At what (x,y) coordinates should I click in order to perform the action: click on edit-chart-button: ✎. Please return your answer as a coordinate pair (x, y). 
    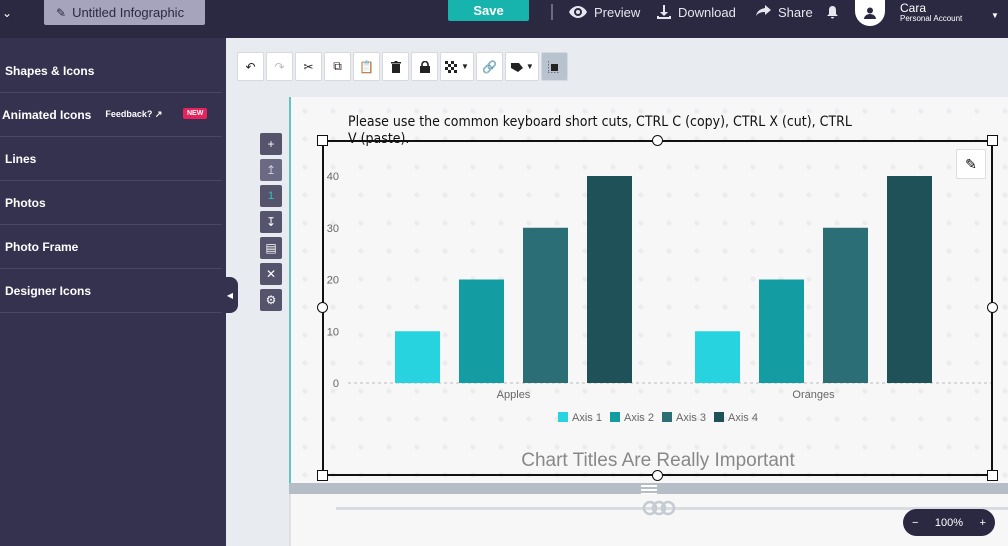
    Looking at the image, I should click on (971, 164).